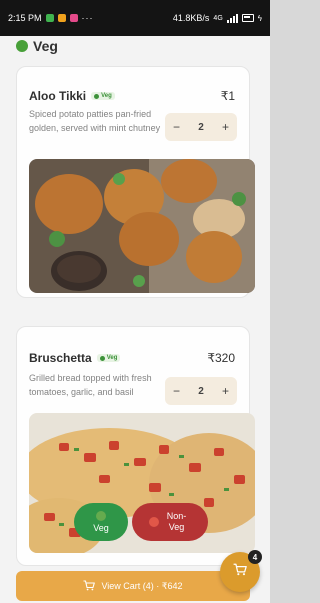 The width and height of the screenshot is (320, 603). Describe the element at coordinates (87, 18) in the screenshot. I see `more-notifications-icon: ···` at that location.